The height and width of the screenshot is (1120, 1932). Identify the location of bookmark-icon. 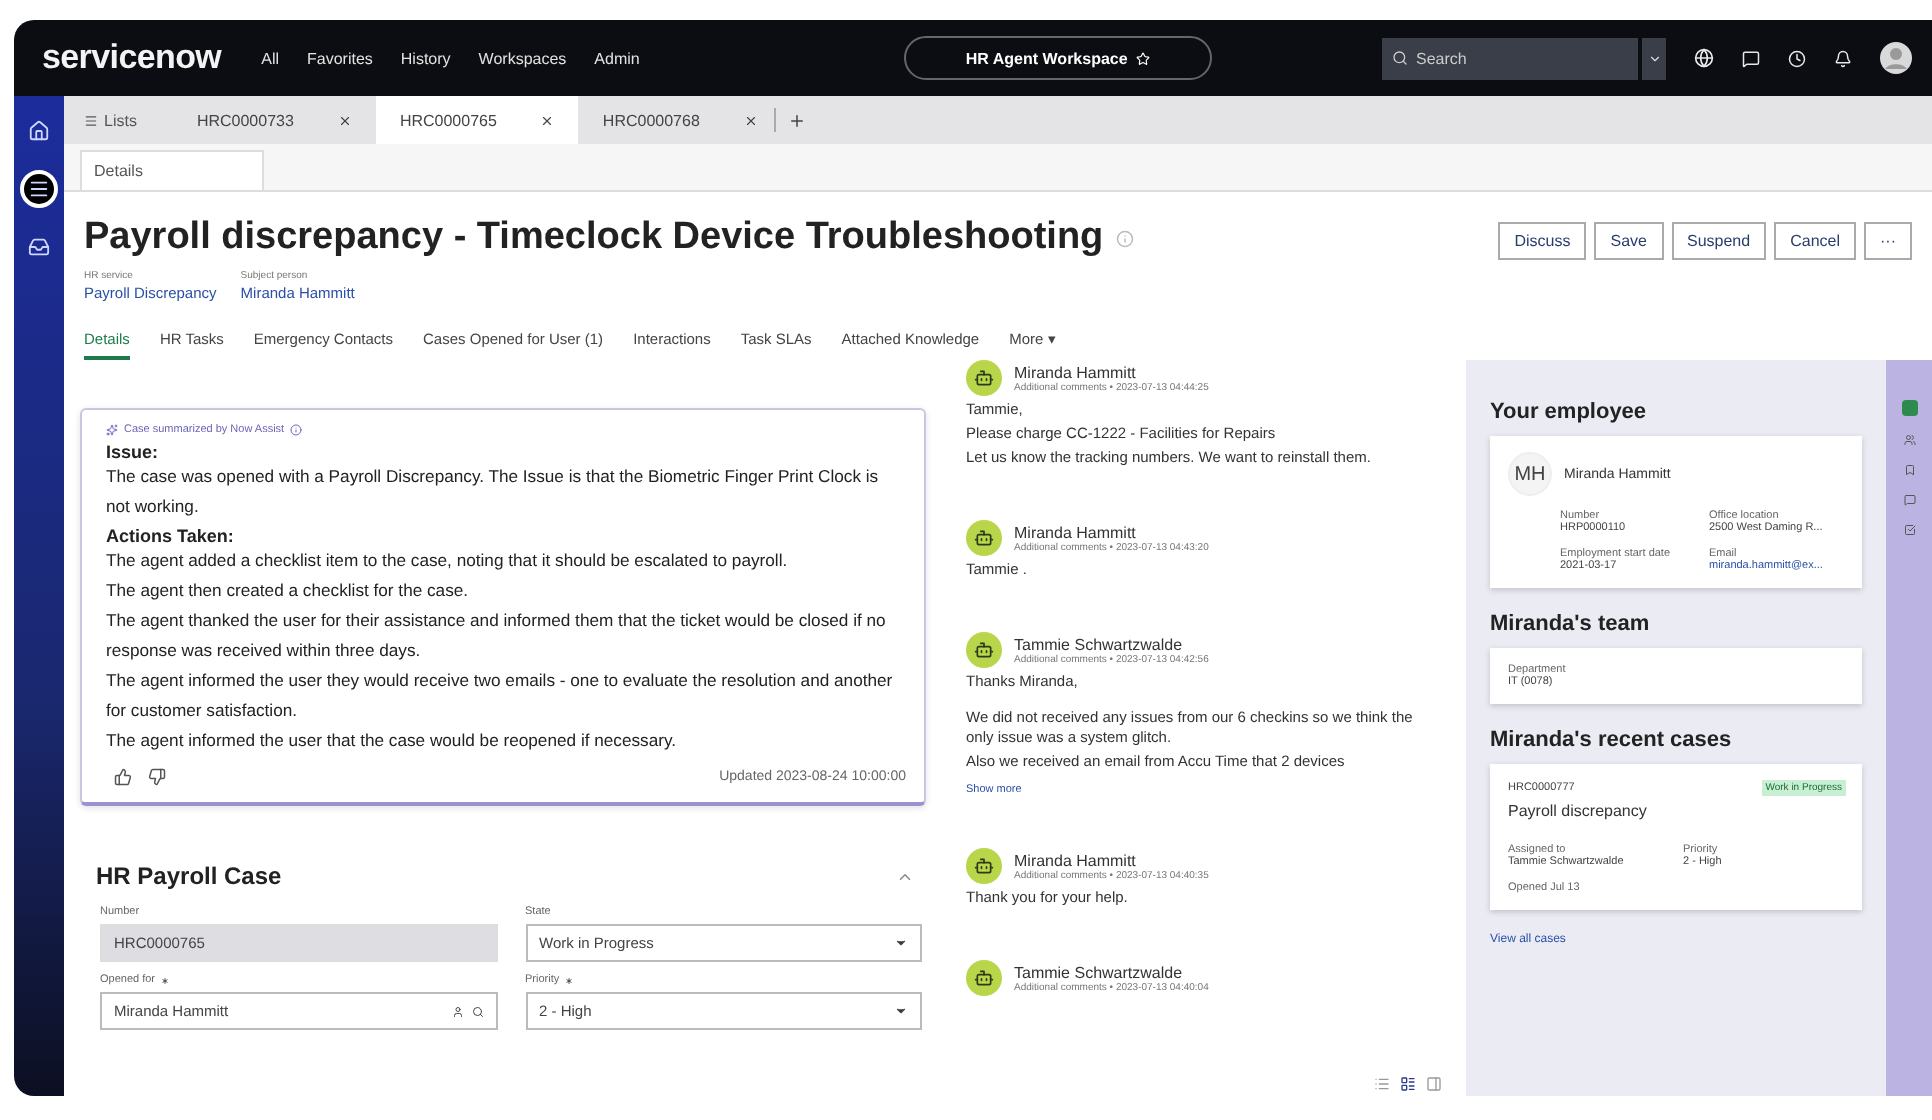
(1909, 470).